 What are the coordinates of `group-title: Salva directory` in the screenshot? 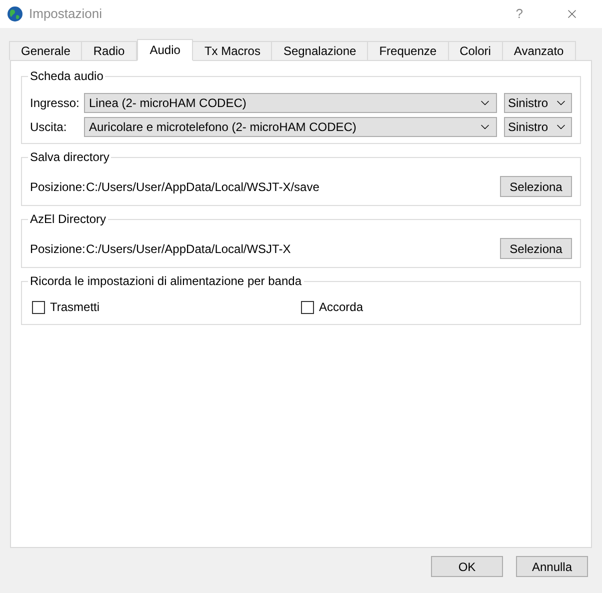 It's located at (70, 157).